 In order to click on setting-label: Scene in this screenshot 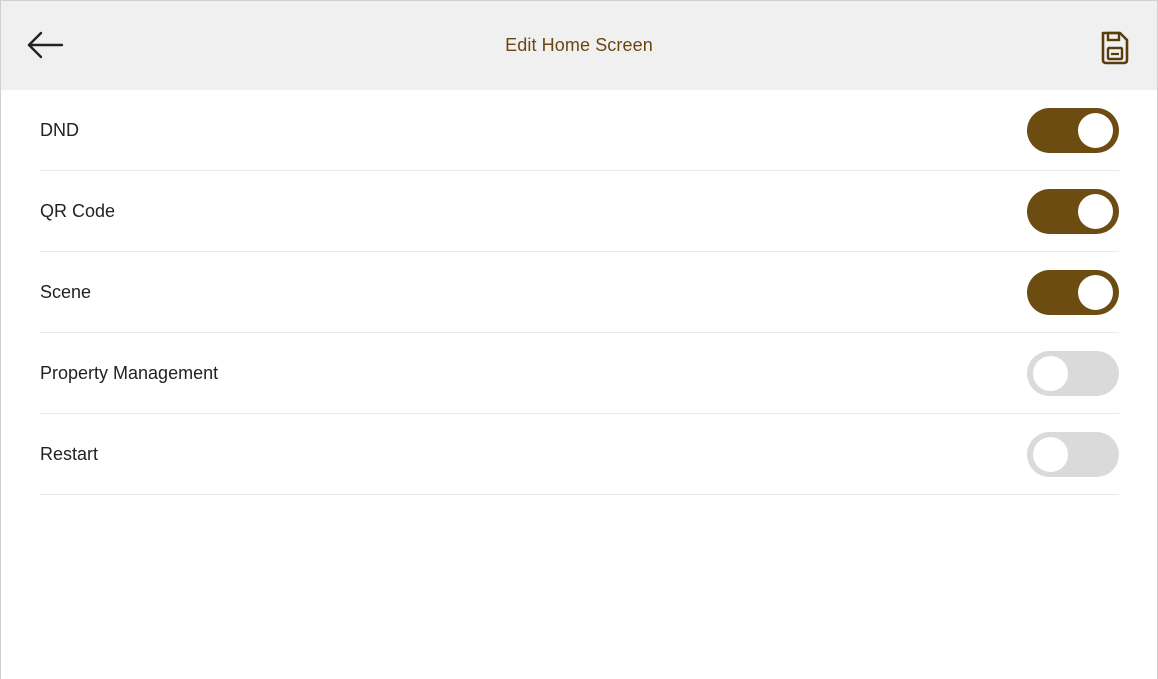, I will do `click(66, 291)`.